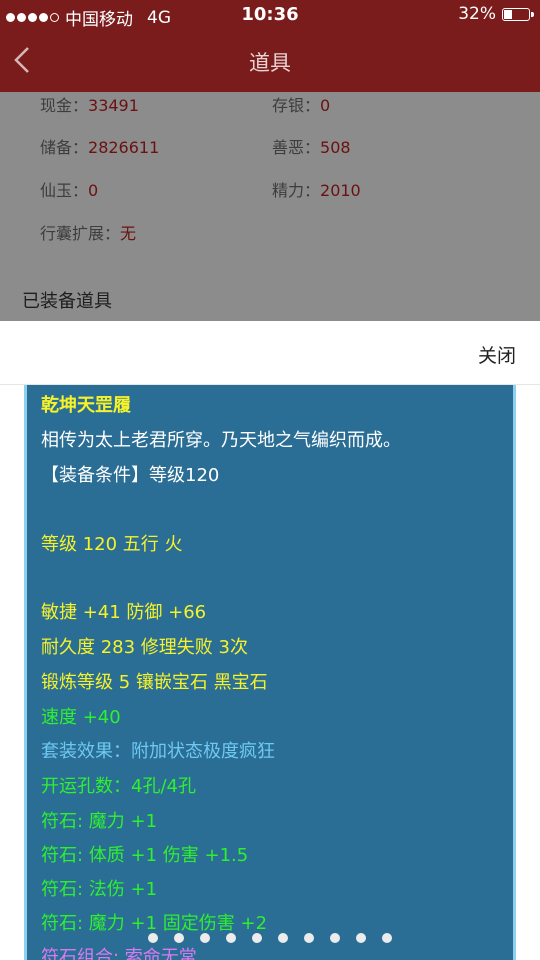 This screenshot has width=540, height=960. Describe the element at coordinates (301, 105) in the screenshot. I see `stat-savings: 存银：0` at that location.